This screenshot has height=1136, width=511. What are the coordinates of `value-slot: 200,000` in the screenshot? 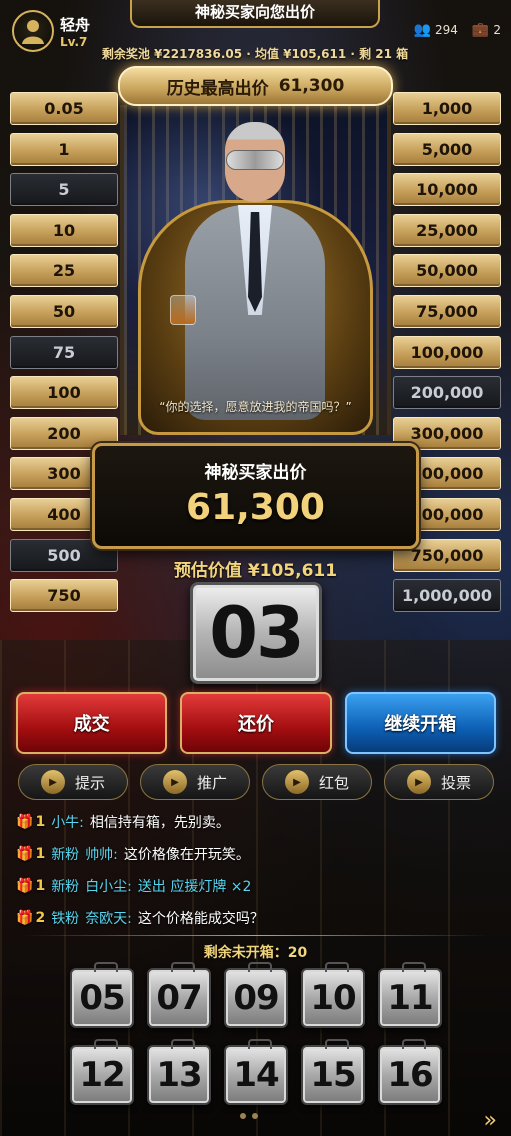 It's located at (447, 393).